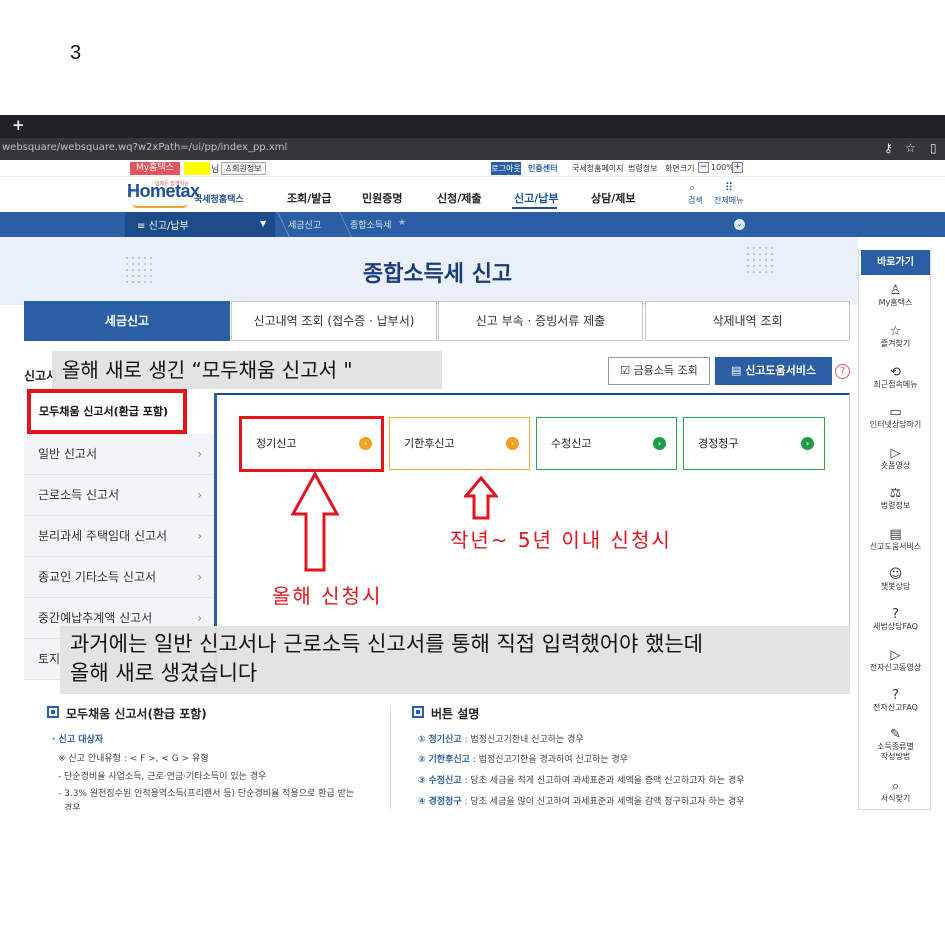 Image resolution: width=945 pixels, height=945 pixels. I want to click on quick-law-info: ⚖ 법령정보, so click(895, 498).